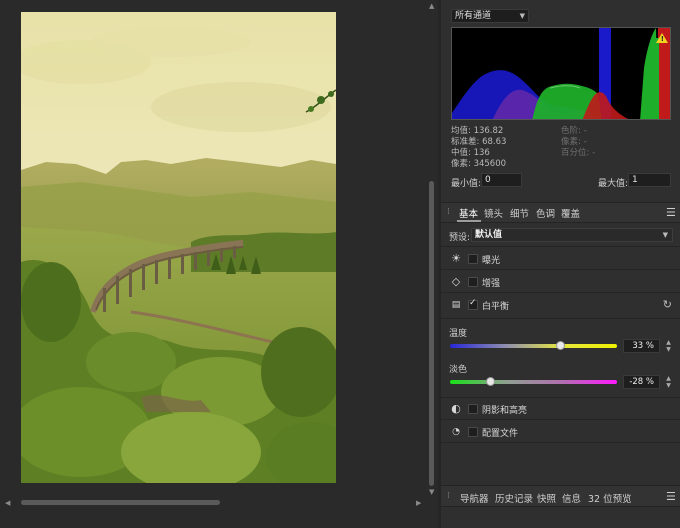 The width and height of the screenshot is (680, 528). I want to click on shadows-highlights-label: 阴影和高亮, so click(505, 411).